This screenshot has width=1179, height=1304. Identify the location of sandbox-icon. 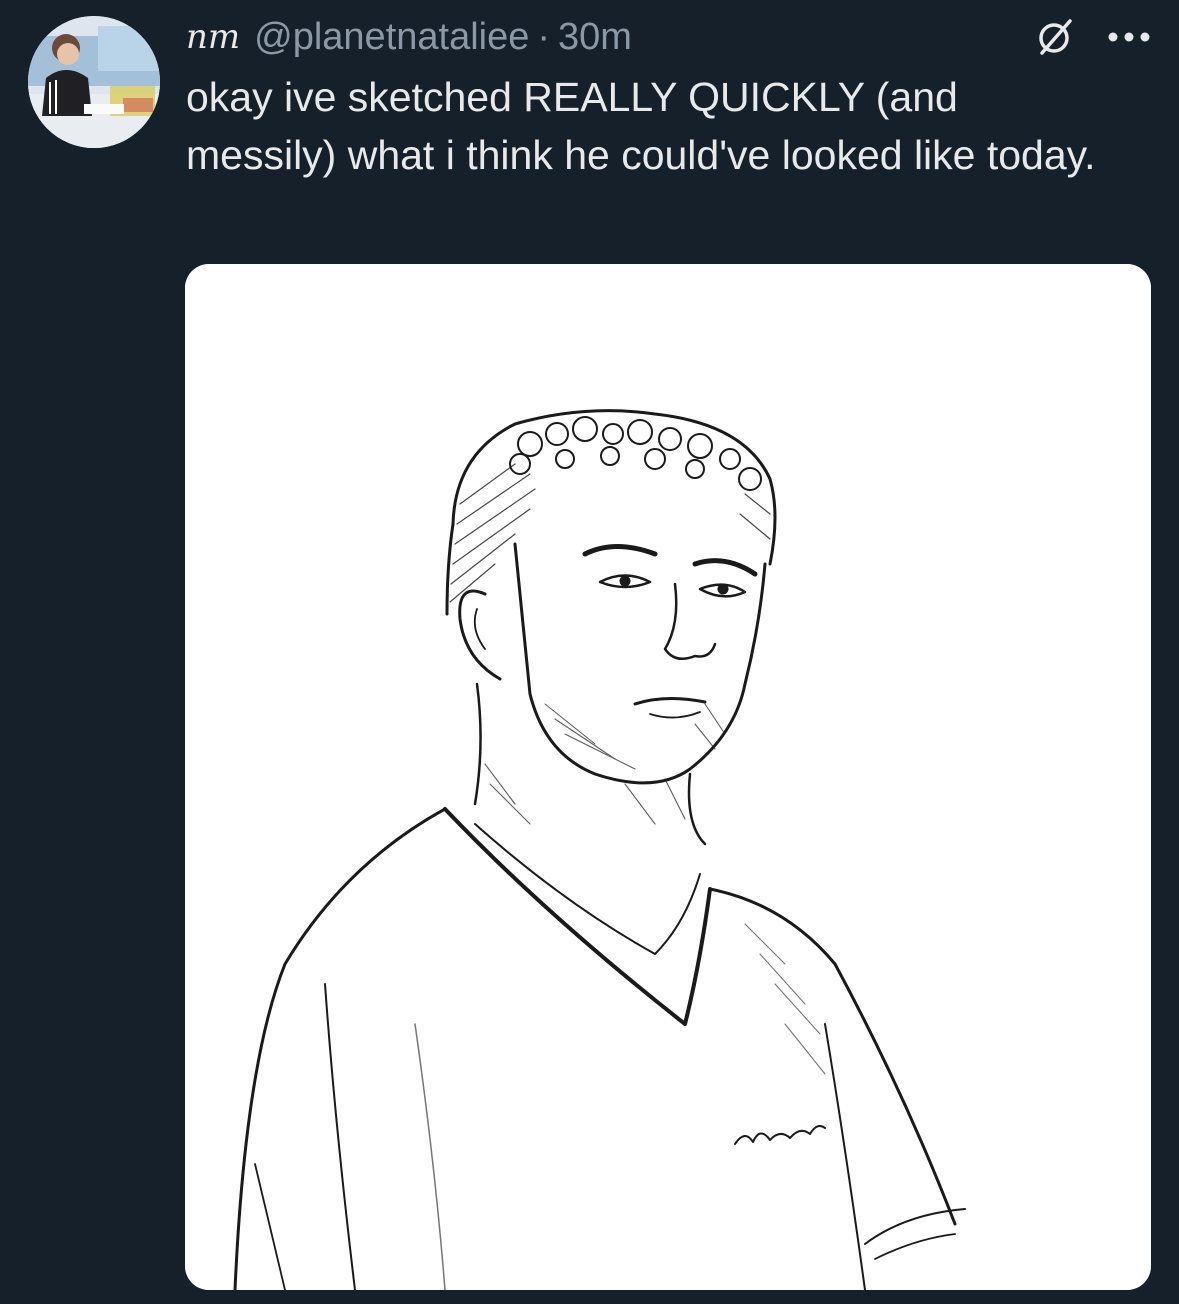
(1055, 37).